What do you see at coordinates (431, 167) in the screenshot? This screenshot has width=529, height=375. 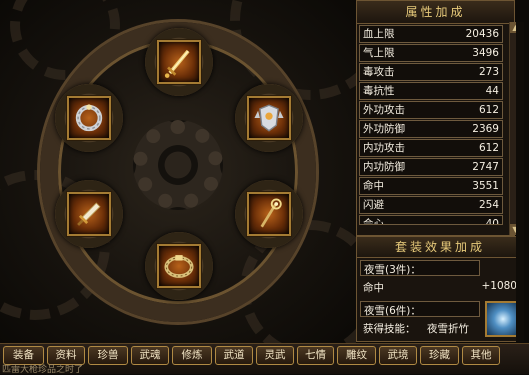 I see `attribute-row: 内功防御 2747` at bounding box center [431, 167].